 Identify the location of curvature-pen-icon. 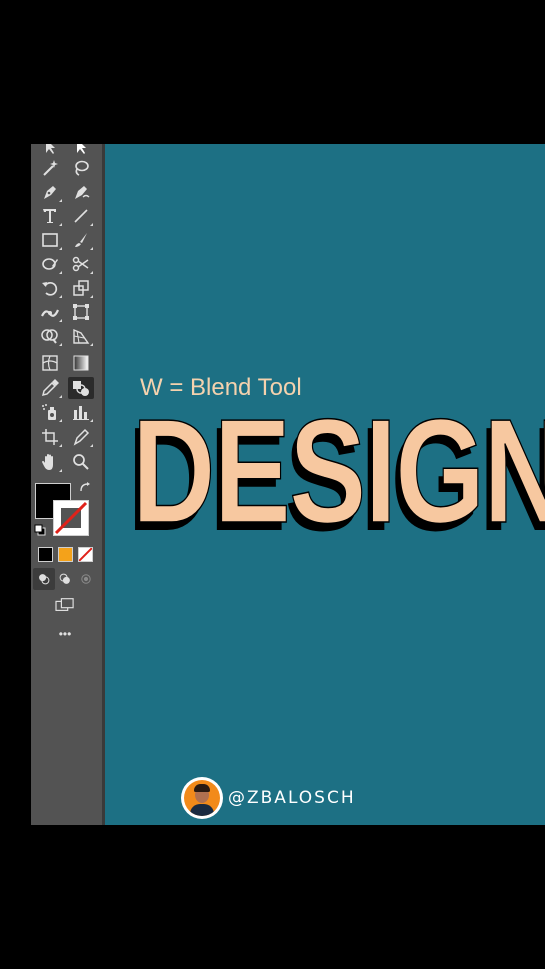
(81, 192).